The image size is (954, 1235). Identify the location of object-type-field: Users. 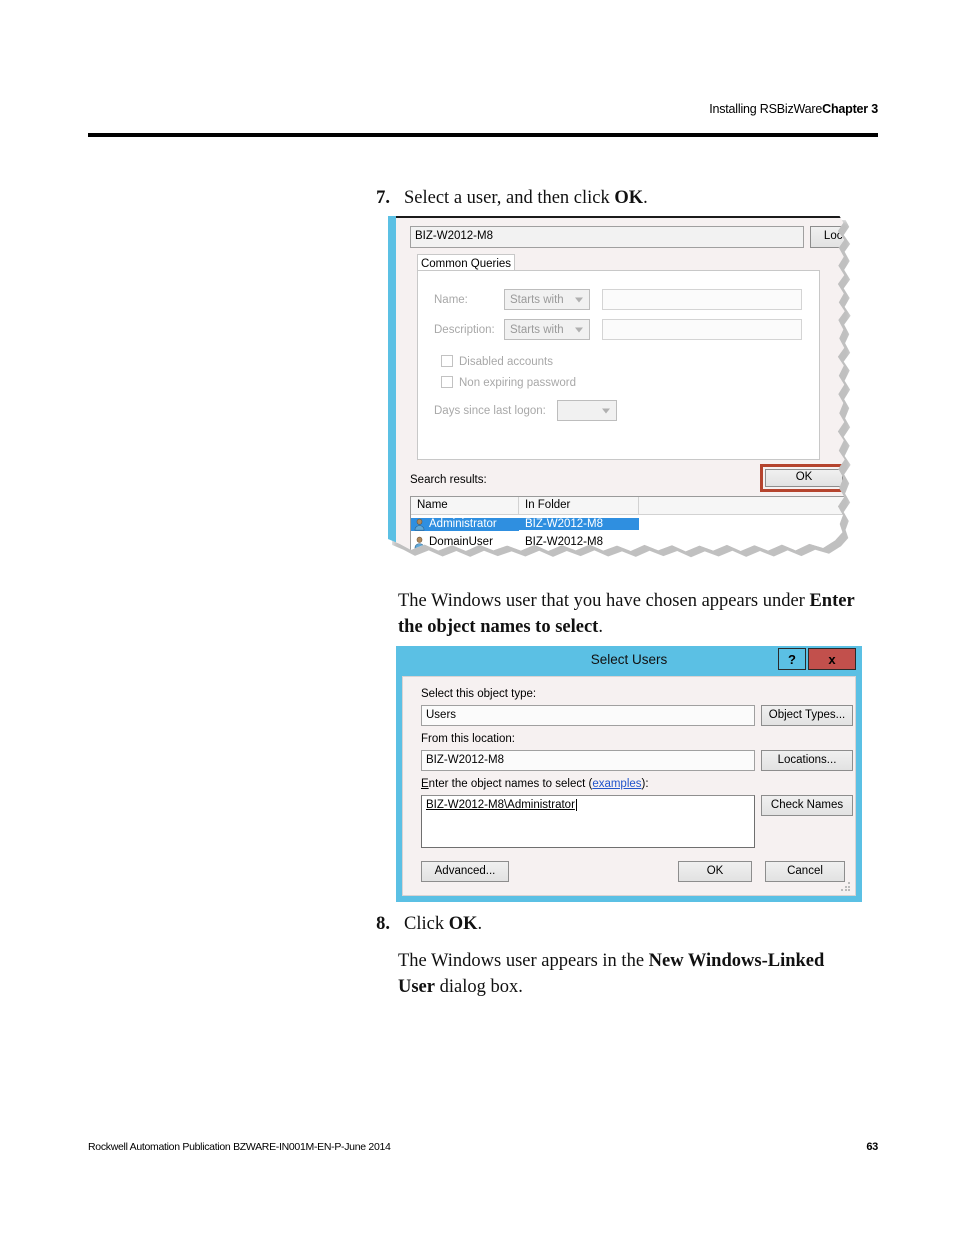
(588, 715).